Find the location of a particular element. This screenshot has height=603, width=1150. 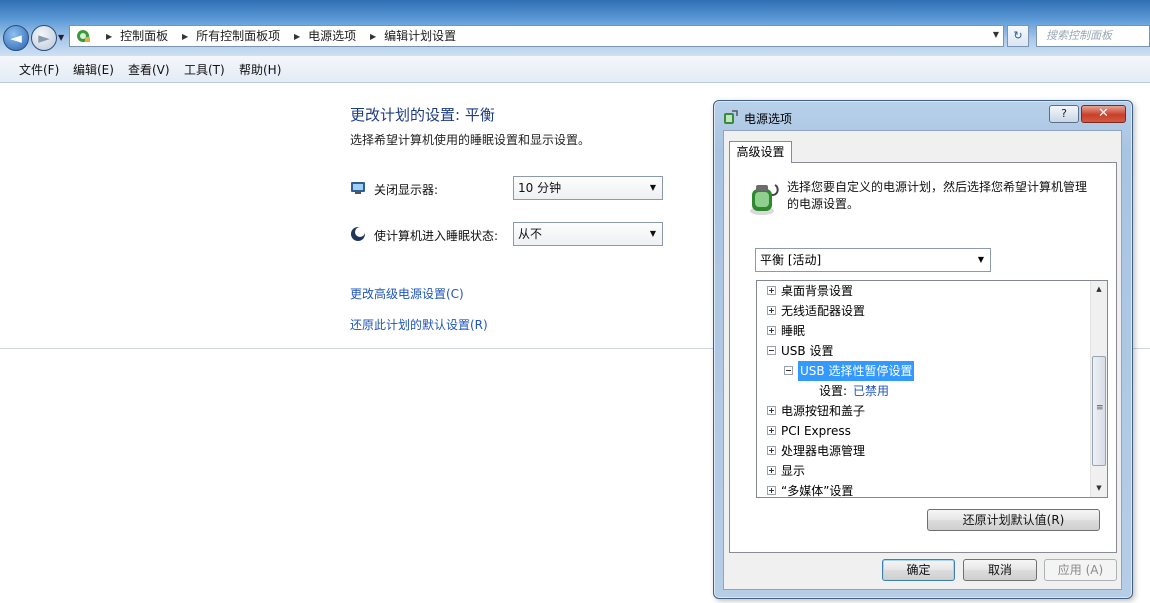

back-button: ◄ is located at coordinates (16, 38).